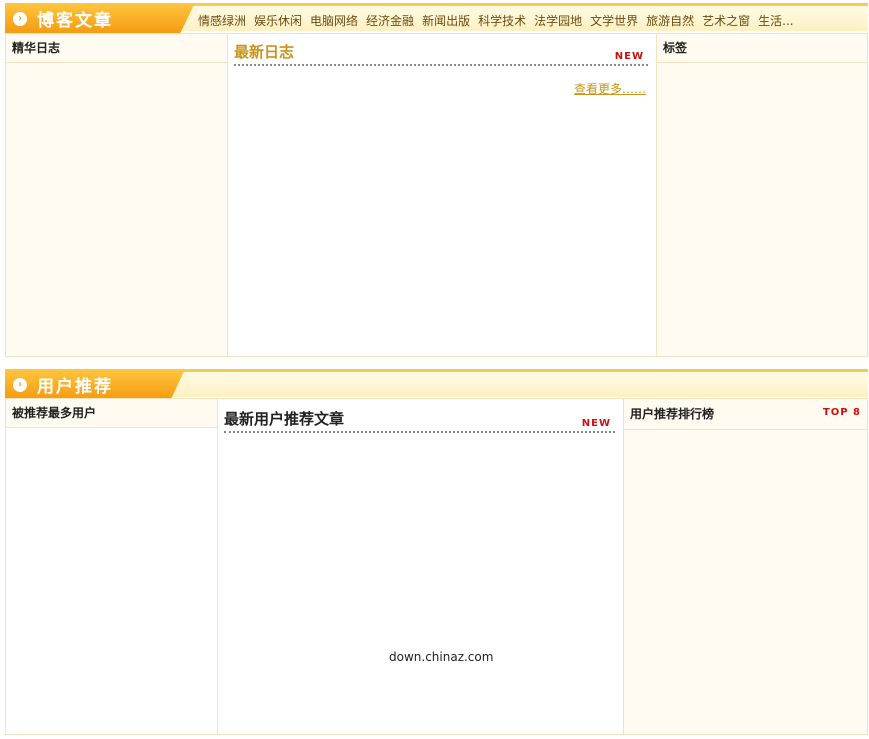 Image resolution: width=869 pixels, height=739 pixels. Describe the element at coordinates (726, 20) in the screenshot. I see `category-link: 艺术之窗` at that location.